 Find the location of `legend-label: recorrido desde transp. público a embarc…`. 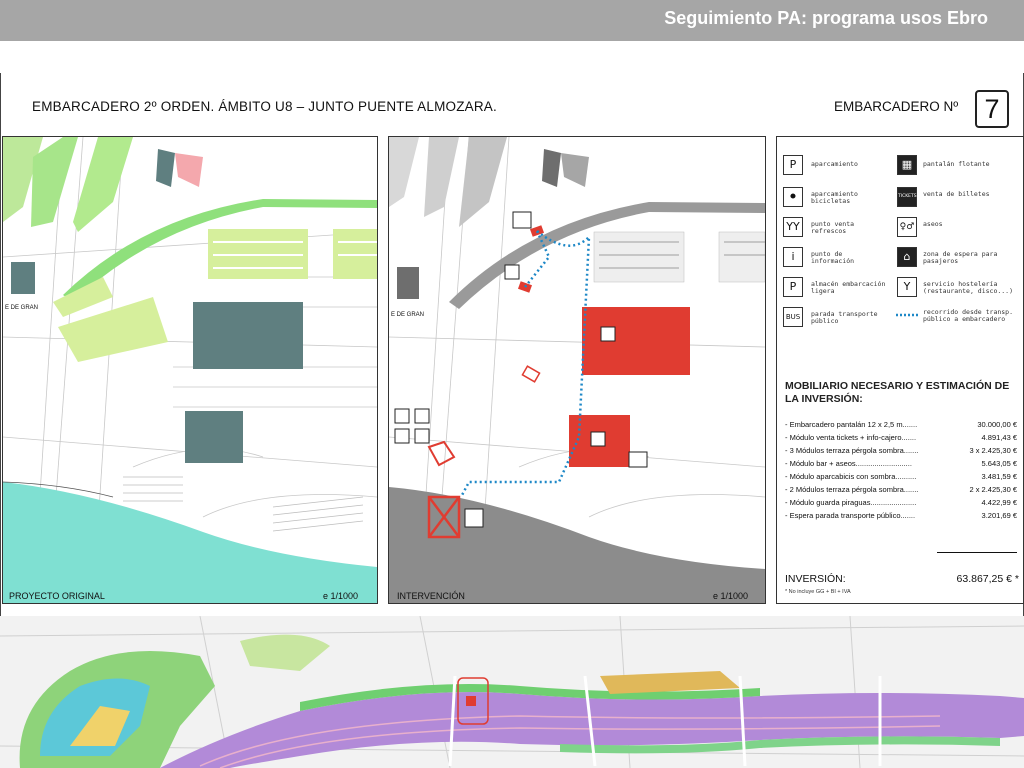

legend-label: recorrido desde transp. público a embarc… is located at coordinates (968, 315).